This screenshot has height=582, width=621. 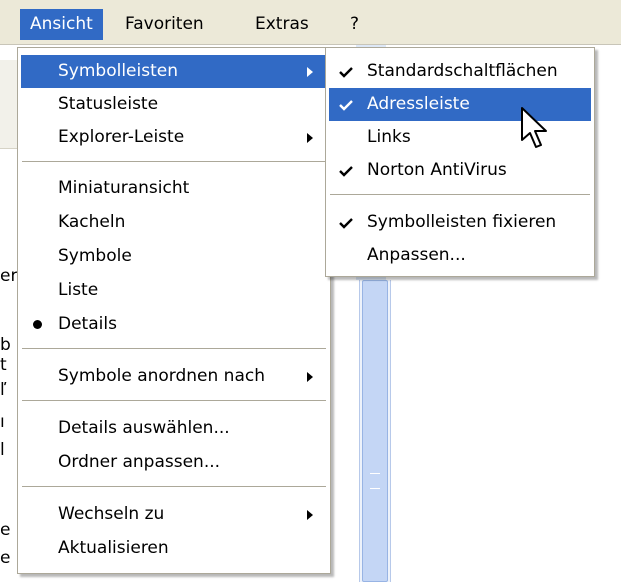 What do you see at coordinates (118, 71) in the screenshot?
I see `menu-item-label: Symbolleisten` at bounding box center [118, 71].